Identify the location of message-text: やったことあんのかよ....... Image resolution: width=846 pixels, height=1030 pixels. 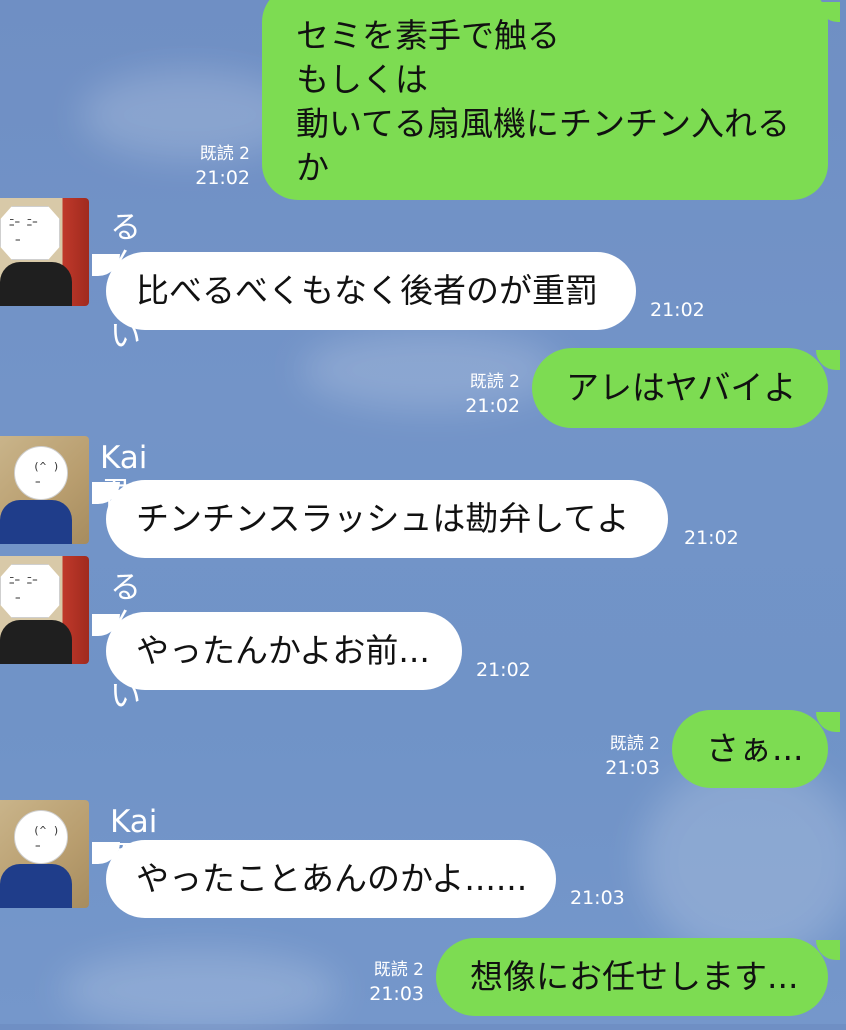
(332, 878).